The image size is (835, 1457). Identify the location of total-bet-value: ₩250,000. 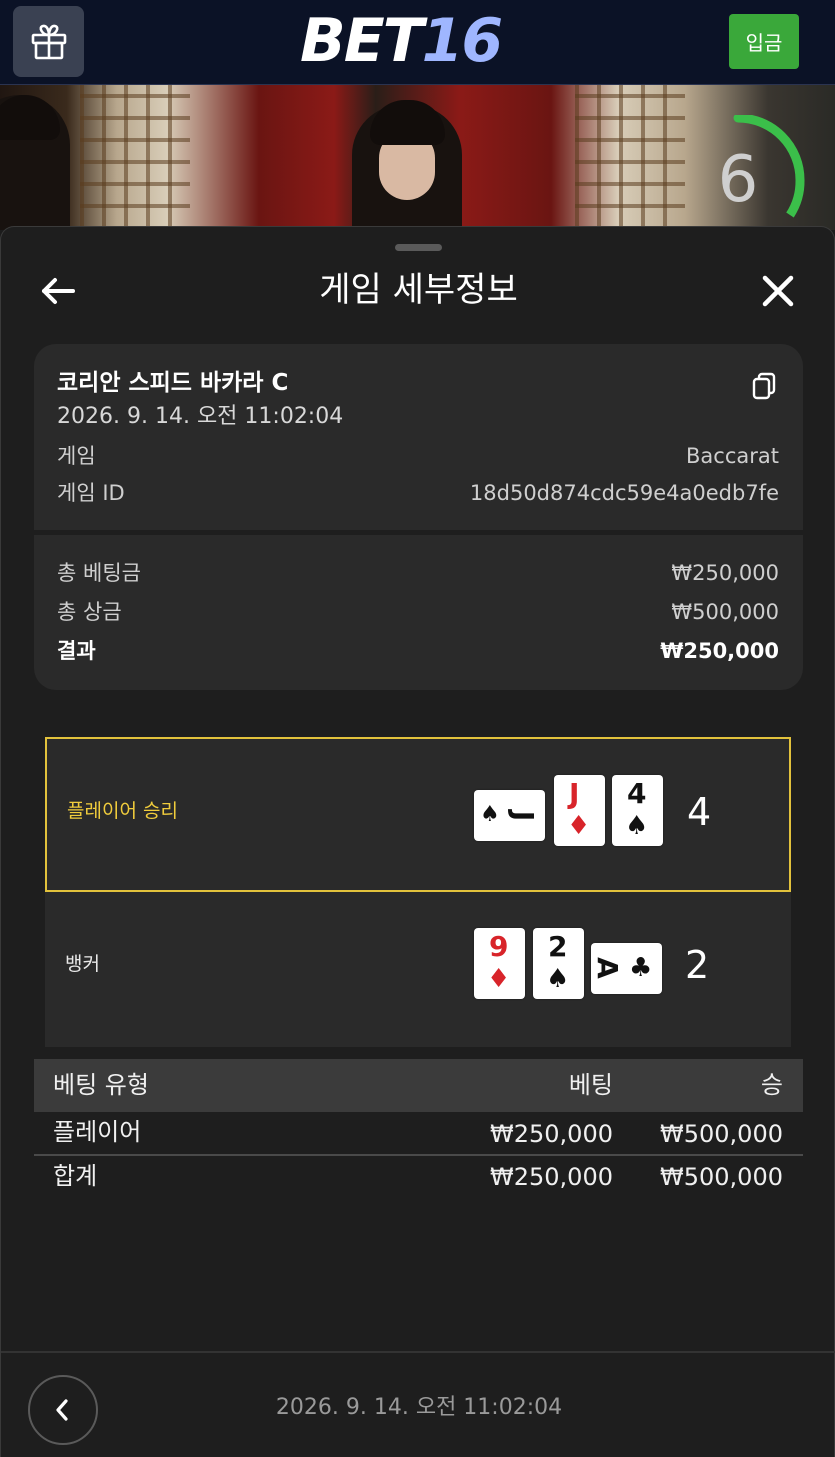
(725, 573).